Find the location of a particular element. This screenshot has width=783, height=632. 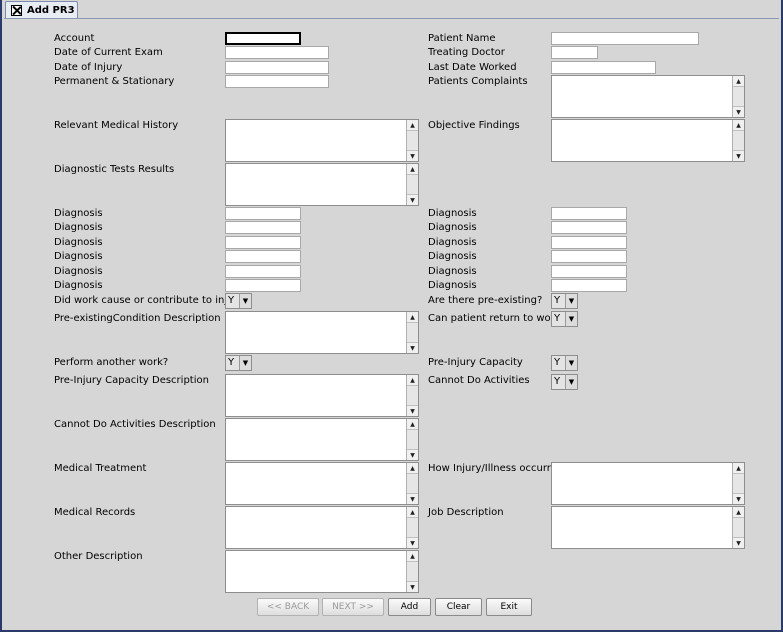

return-to-work-value: Y is located at coordinates (558, 319).